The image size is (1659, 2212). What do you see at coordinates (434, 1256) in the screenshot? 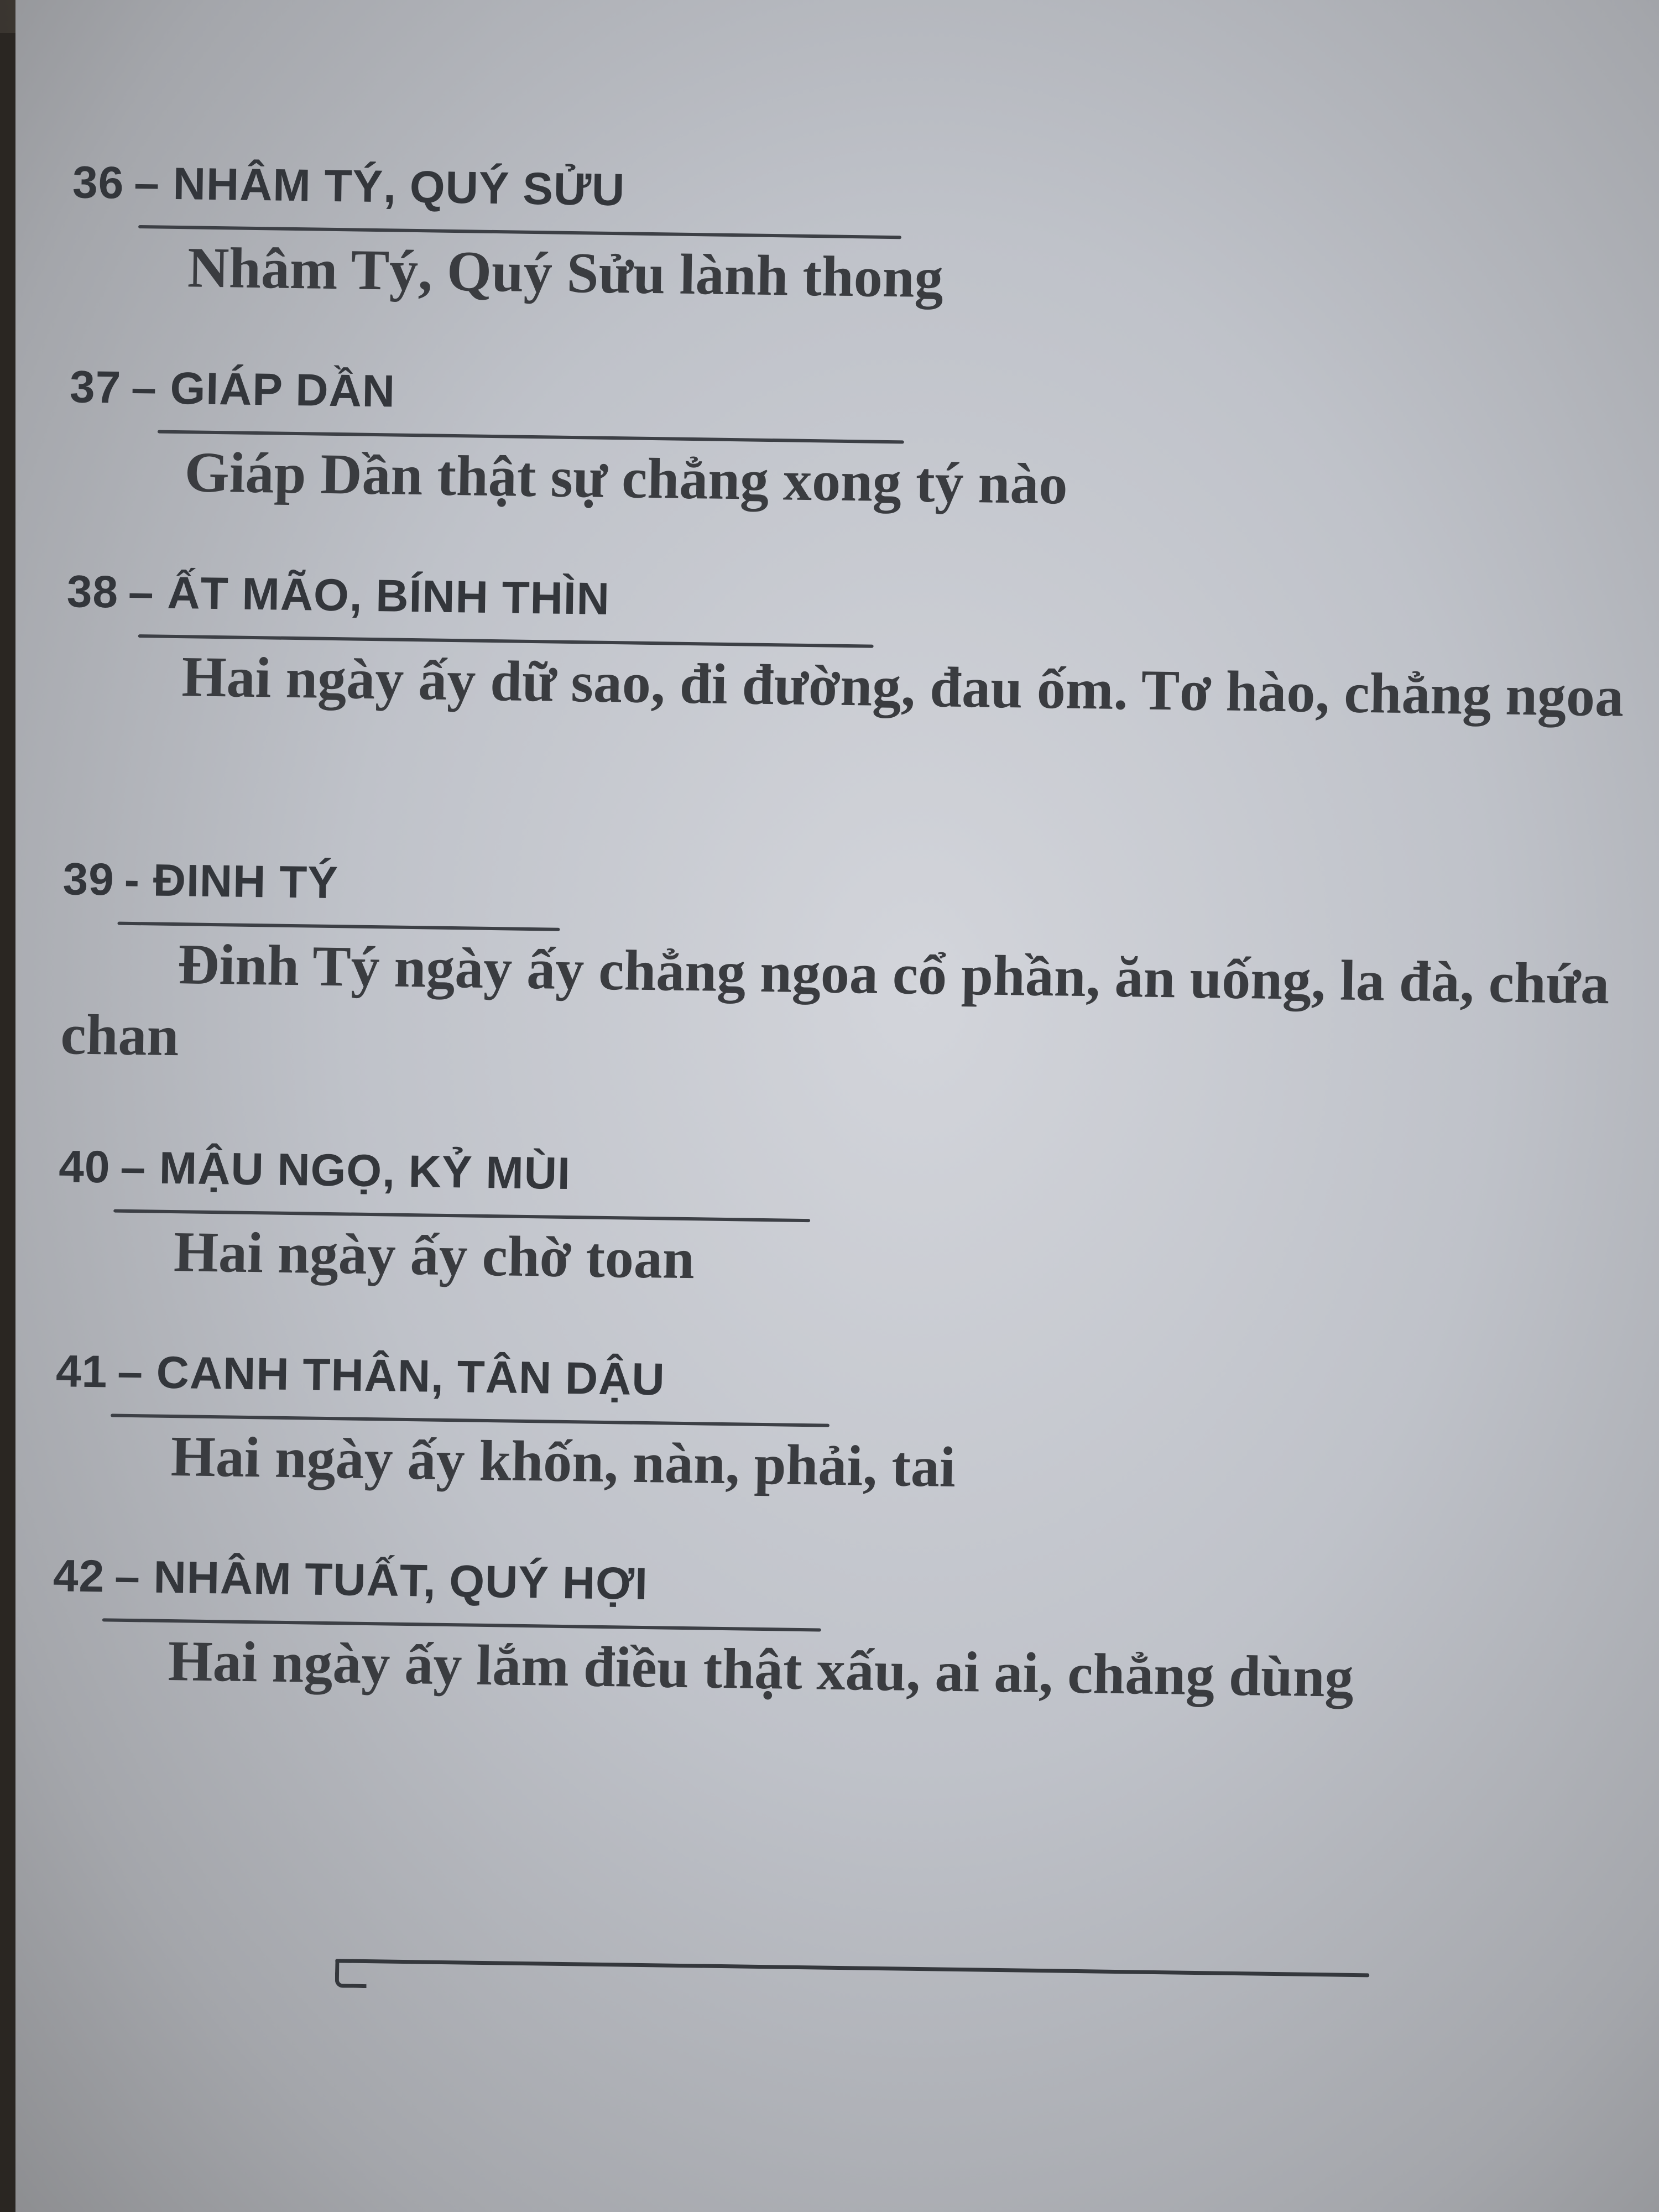
I see `entry-verse: Hai ngày ấy chờ toan` at bounding box center [434, 1256].